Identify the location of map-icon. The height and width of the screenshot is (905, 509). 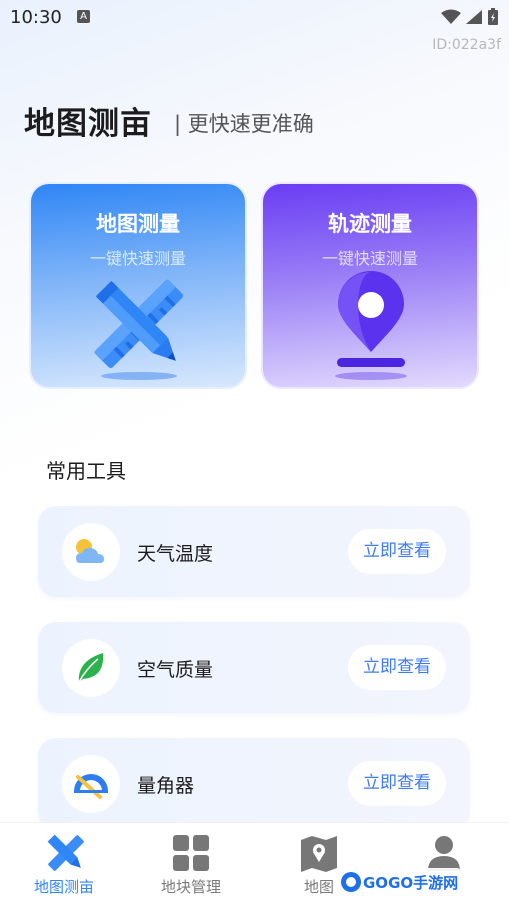
(319, 854).